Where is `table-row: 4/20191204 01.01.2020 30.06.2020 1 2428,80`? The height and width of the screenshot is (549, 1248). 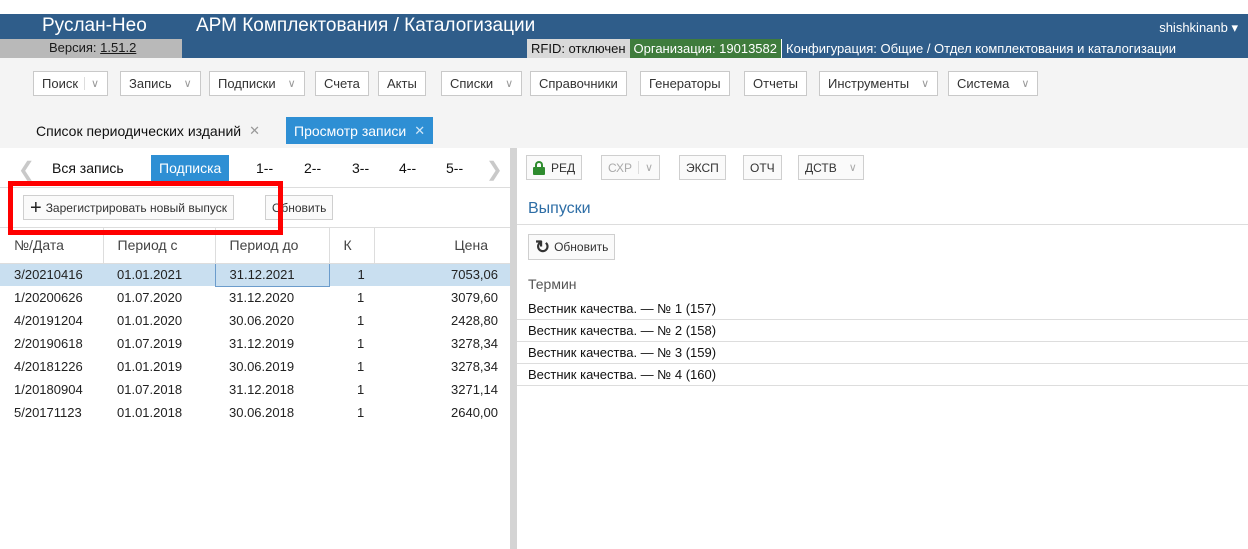 table-row: 4/20191204 01.01.2020 30.06.2020 1 2428,80 is located at coordinates (255, 320).